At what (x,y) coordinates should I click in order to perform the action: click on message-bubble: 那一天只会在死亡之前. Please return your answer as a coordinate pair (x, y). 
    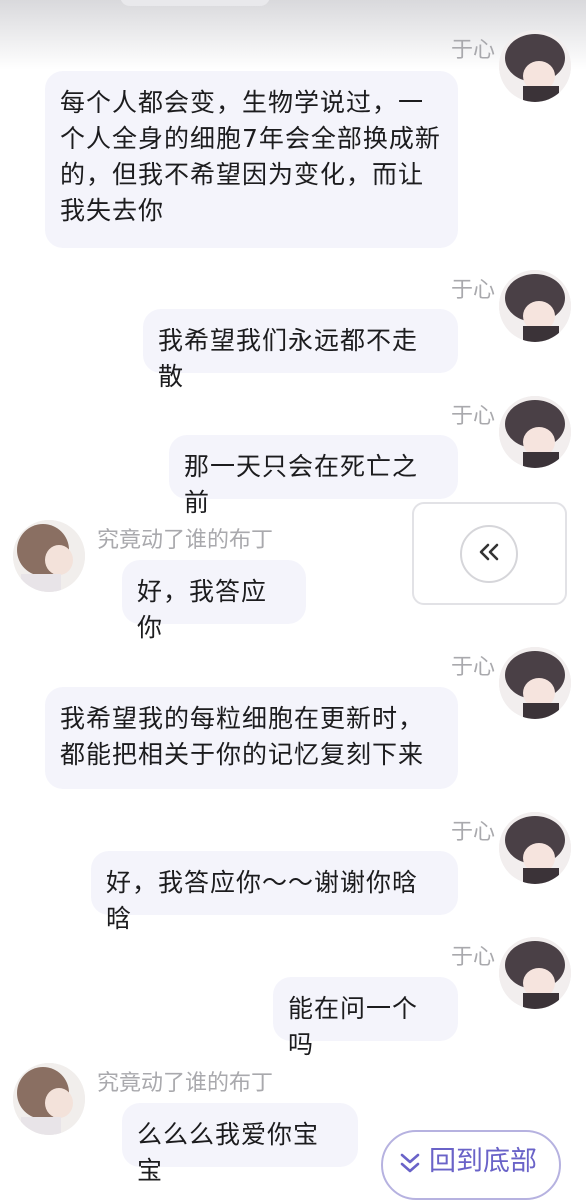
    Looking at the image, I should click on (313, 476).